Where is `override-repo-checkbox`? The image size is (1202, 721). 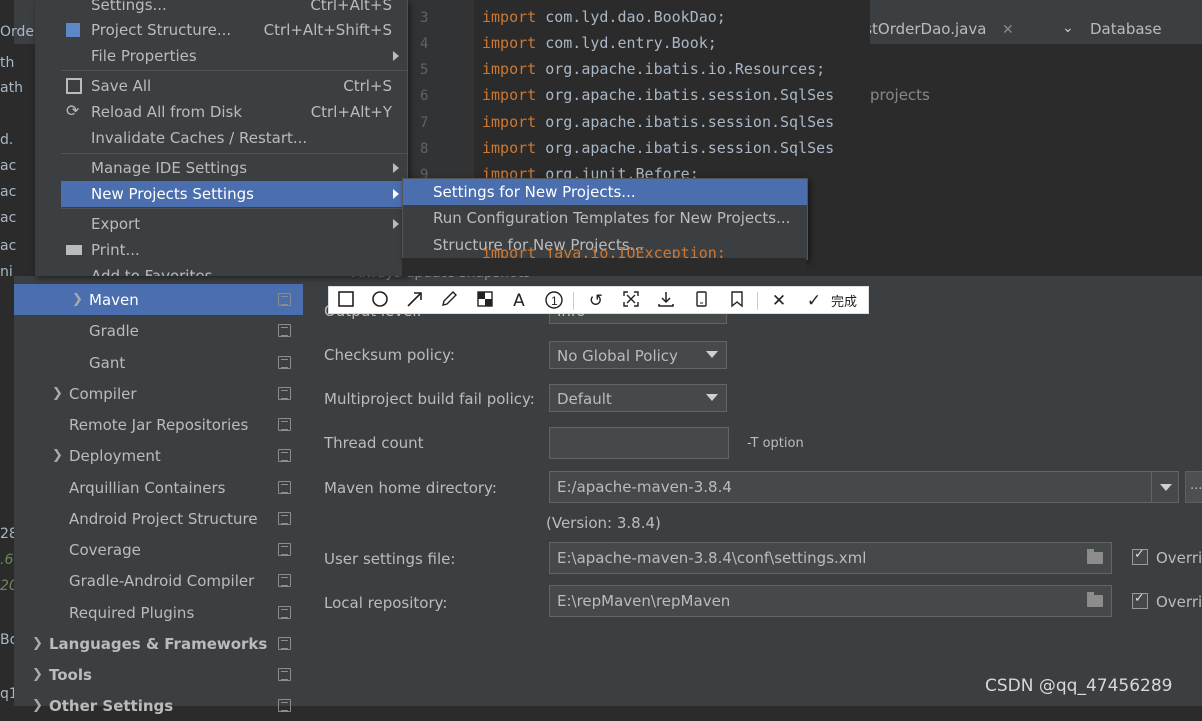
override-repo-checkbox is located at coordinates (1140, 600).